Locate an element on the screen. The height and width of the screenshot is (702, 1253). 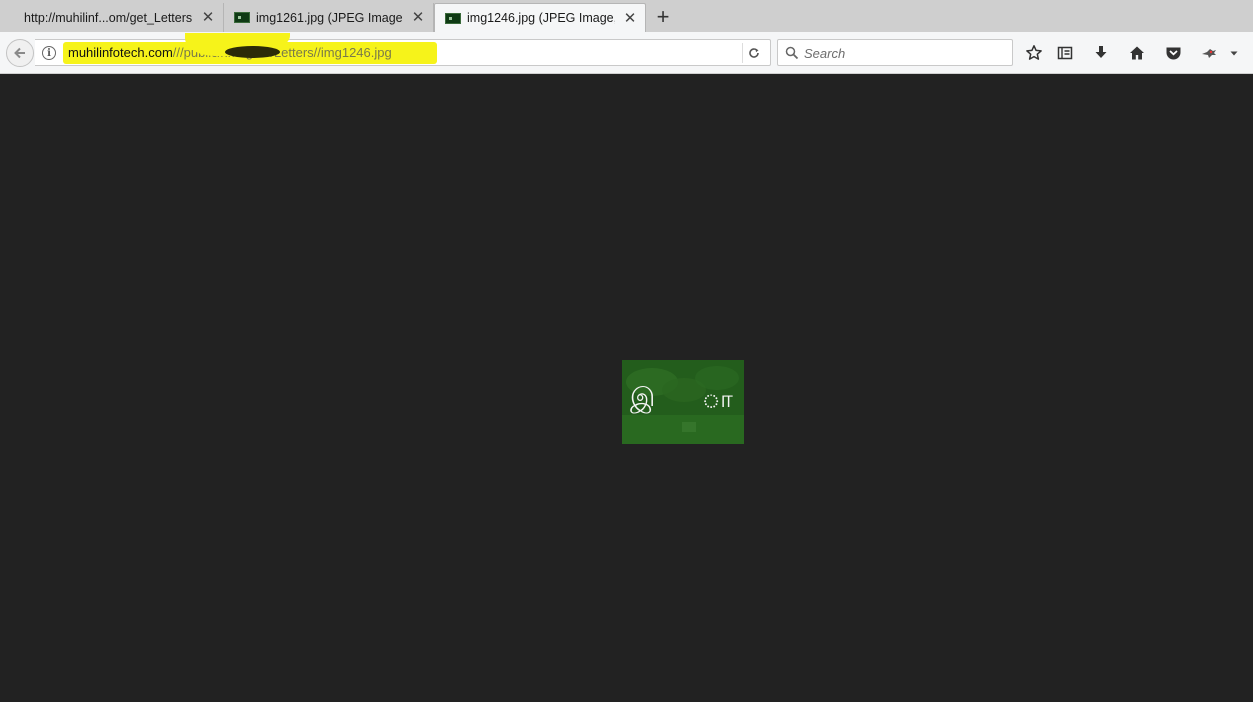
pocket-icon is located at coordinates (1173, 53).